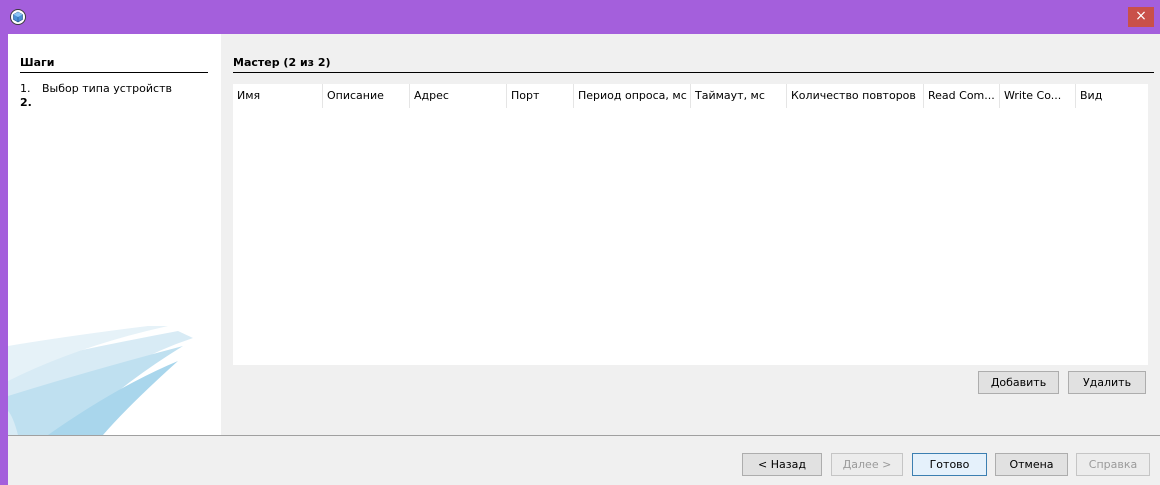 Image resolution: width=1160 pixels, height=485 pixels. Describe the element at coordinates (1113, 464) in the screenshot. I see `help-button: Справка` at that location.